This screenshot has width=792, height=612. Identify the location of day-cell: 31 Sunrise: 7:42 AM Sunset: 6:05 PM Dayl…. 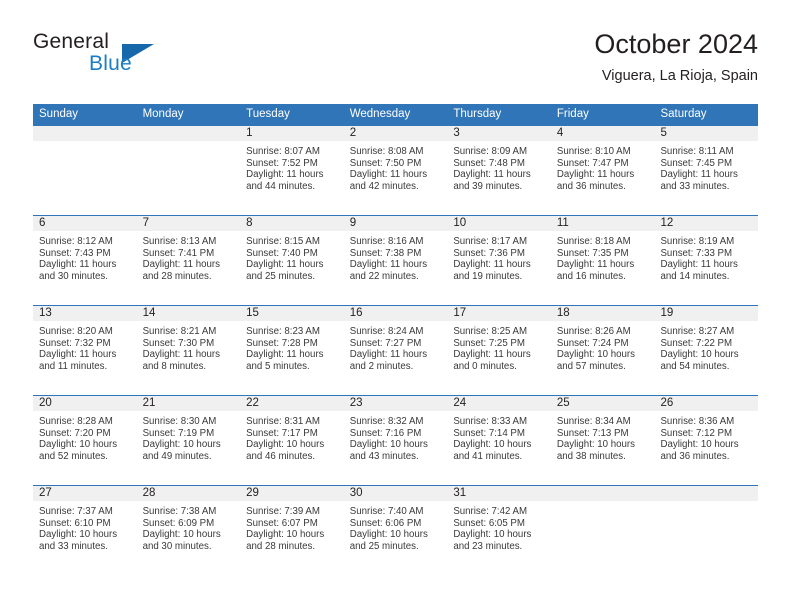
(499, 530).